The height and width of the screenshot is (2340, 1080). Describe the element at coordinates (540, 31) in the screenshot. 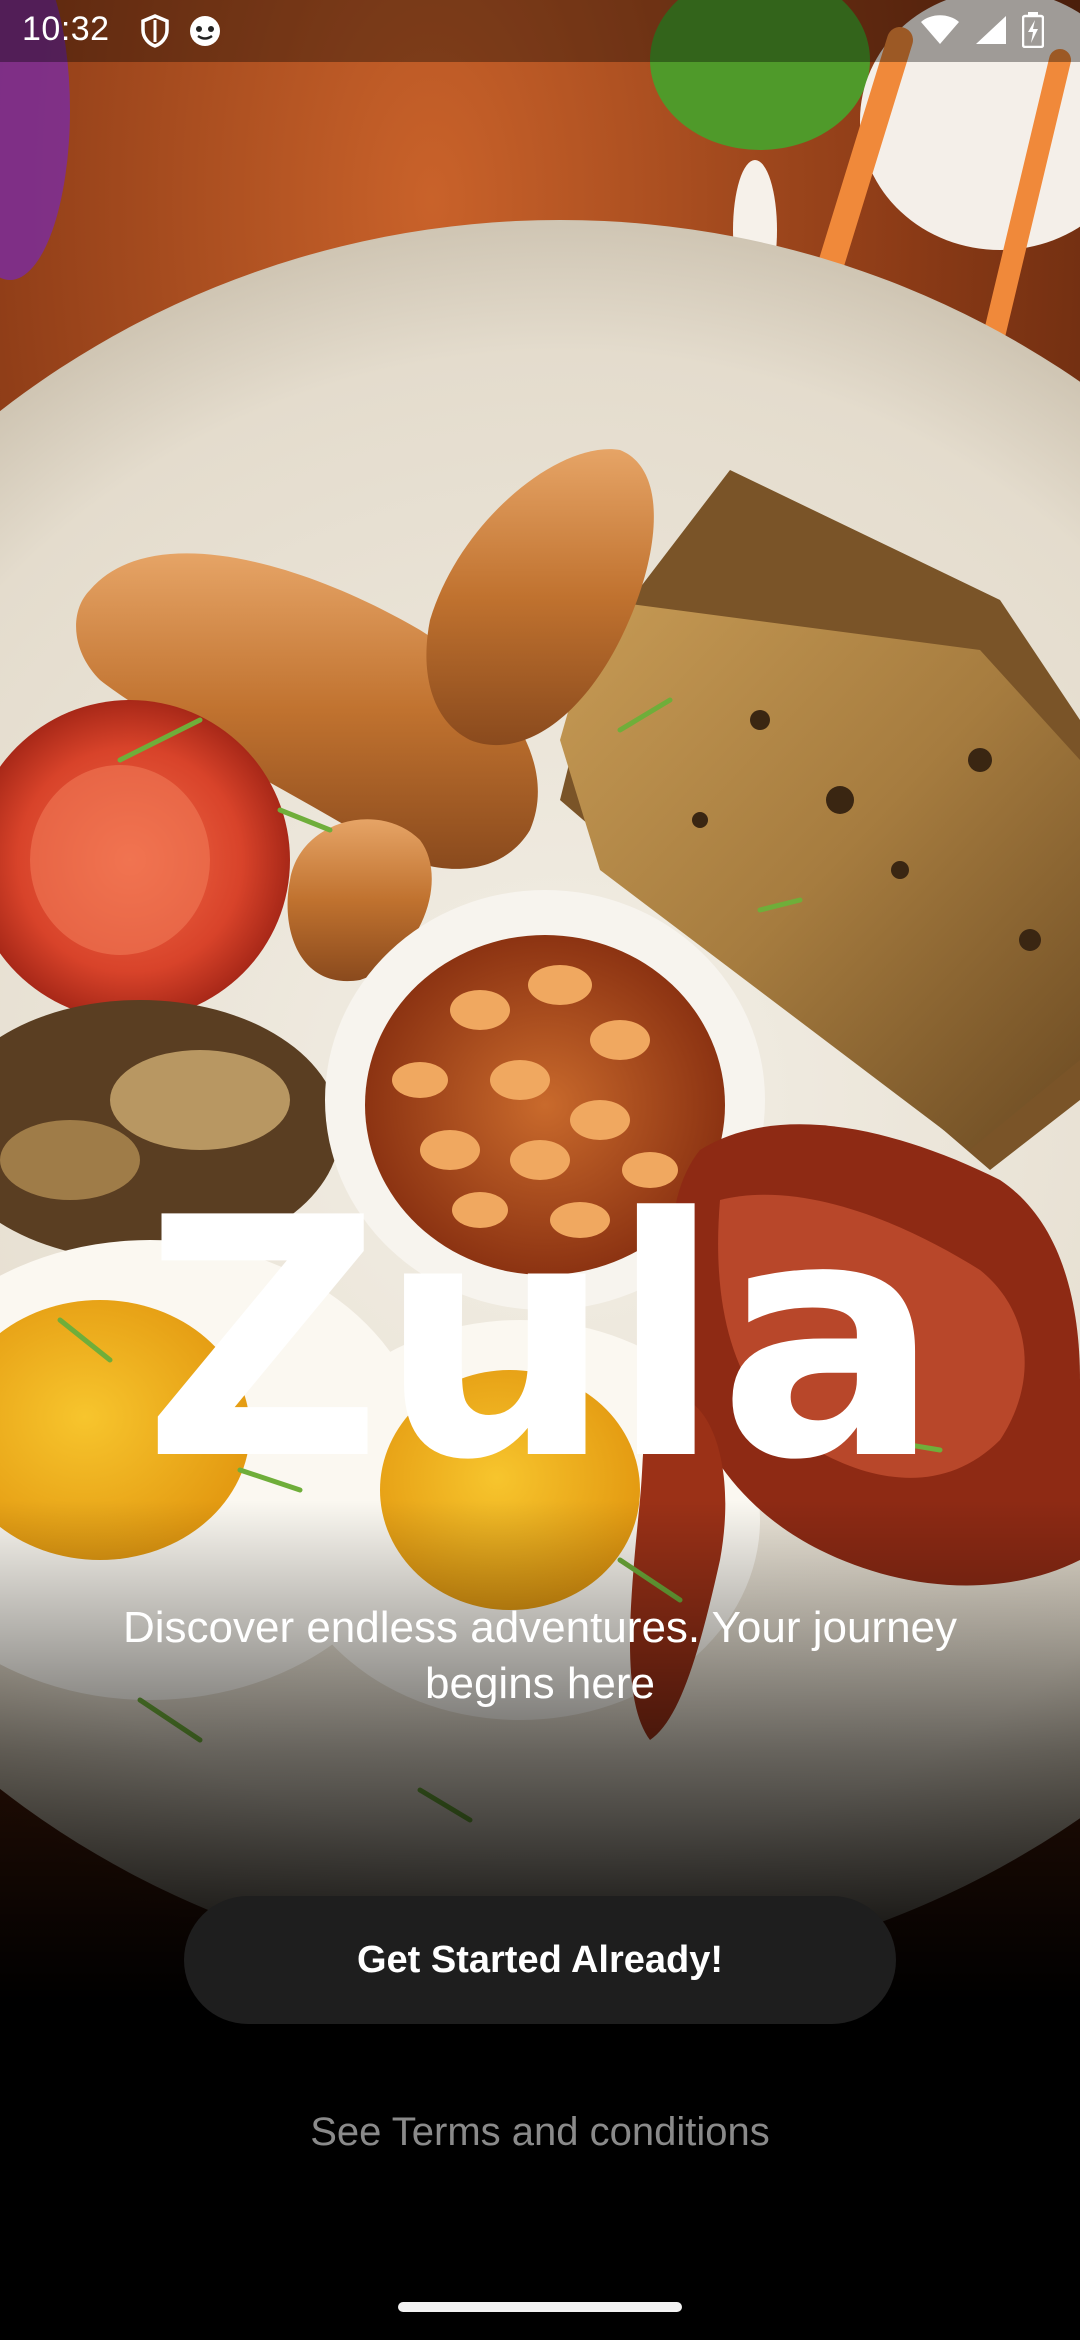

I see `status-bar: 10:32` at that location.